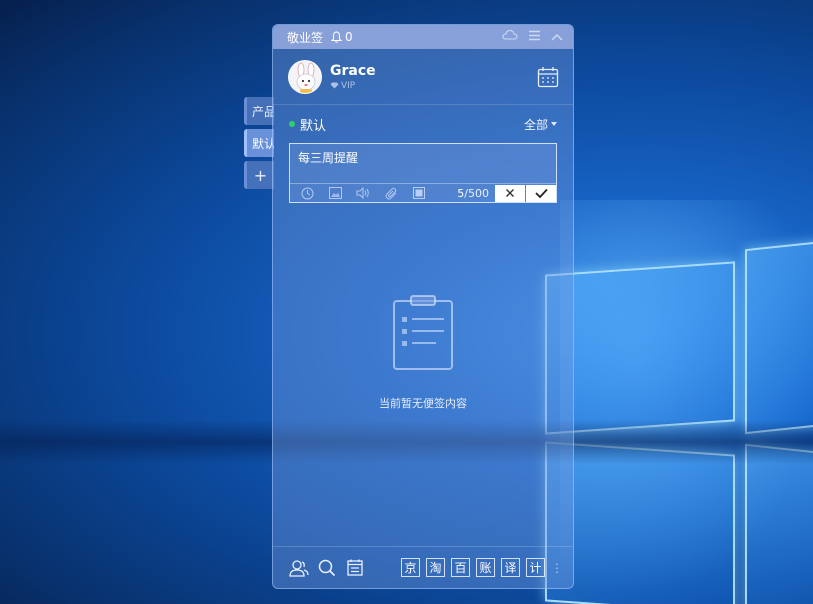  Describe the element at coordinates (534, 35) in the screenshot. I see `menu-icon` at that location.